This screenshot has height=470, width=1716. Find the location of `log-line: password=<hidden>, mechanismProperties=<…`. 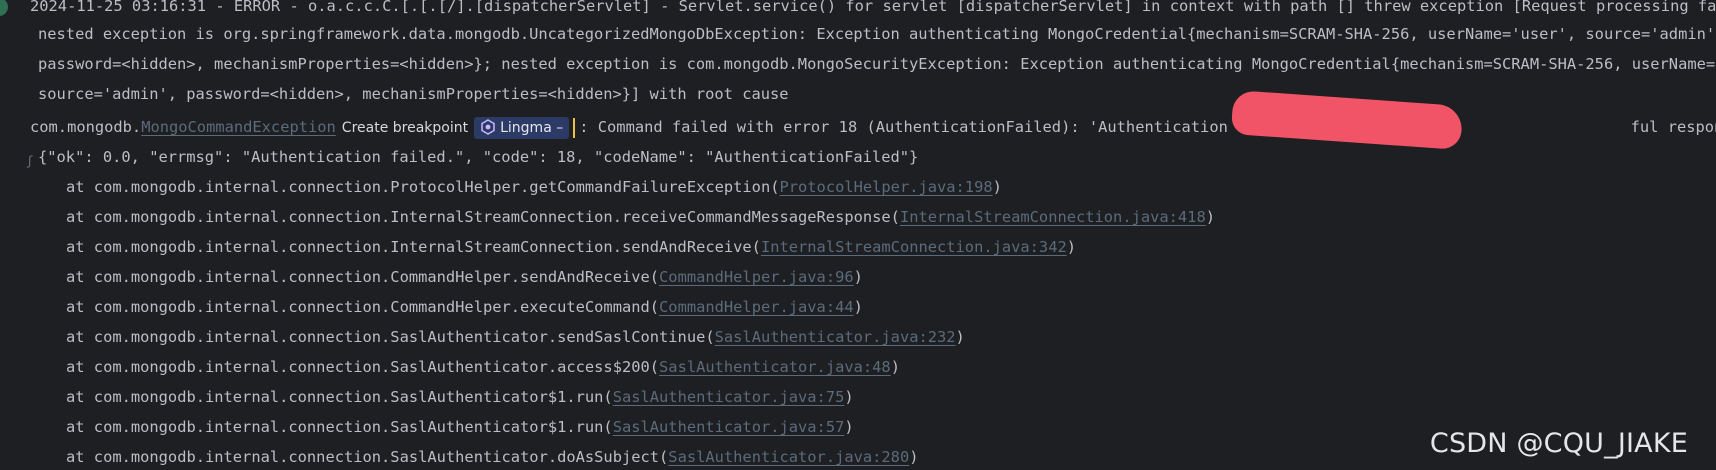

log-line: password=<hidden>, mechanismProperties=<… is located at coordinates (877, 64).